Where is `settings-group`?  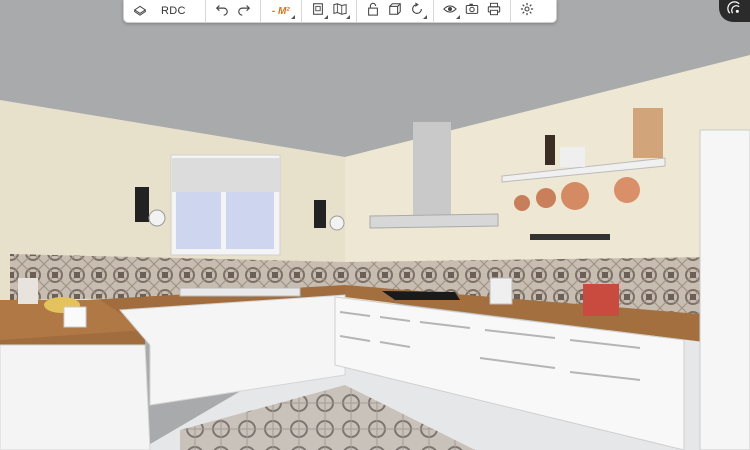
settings-group is located at coordinates (527, 11).